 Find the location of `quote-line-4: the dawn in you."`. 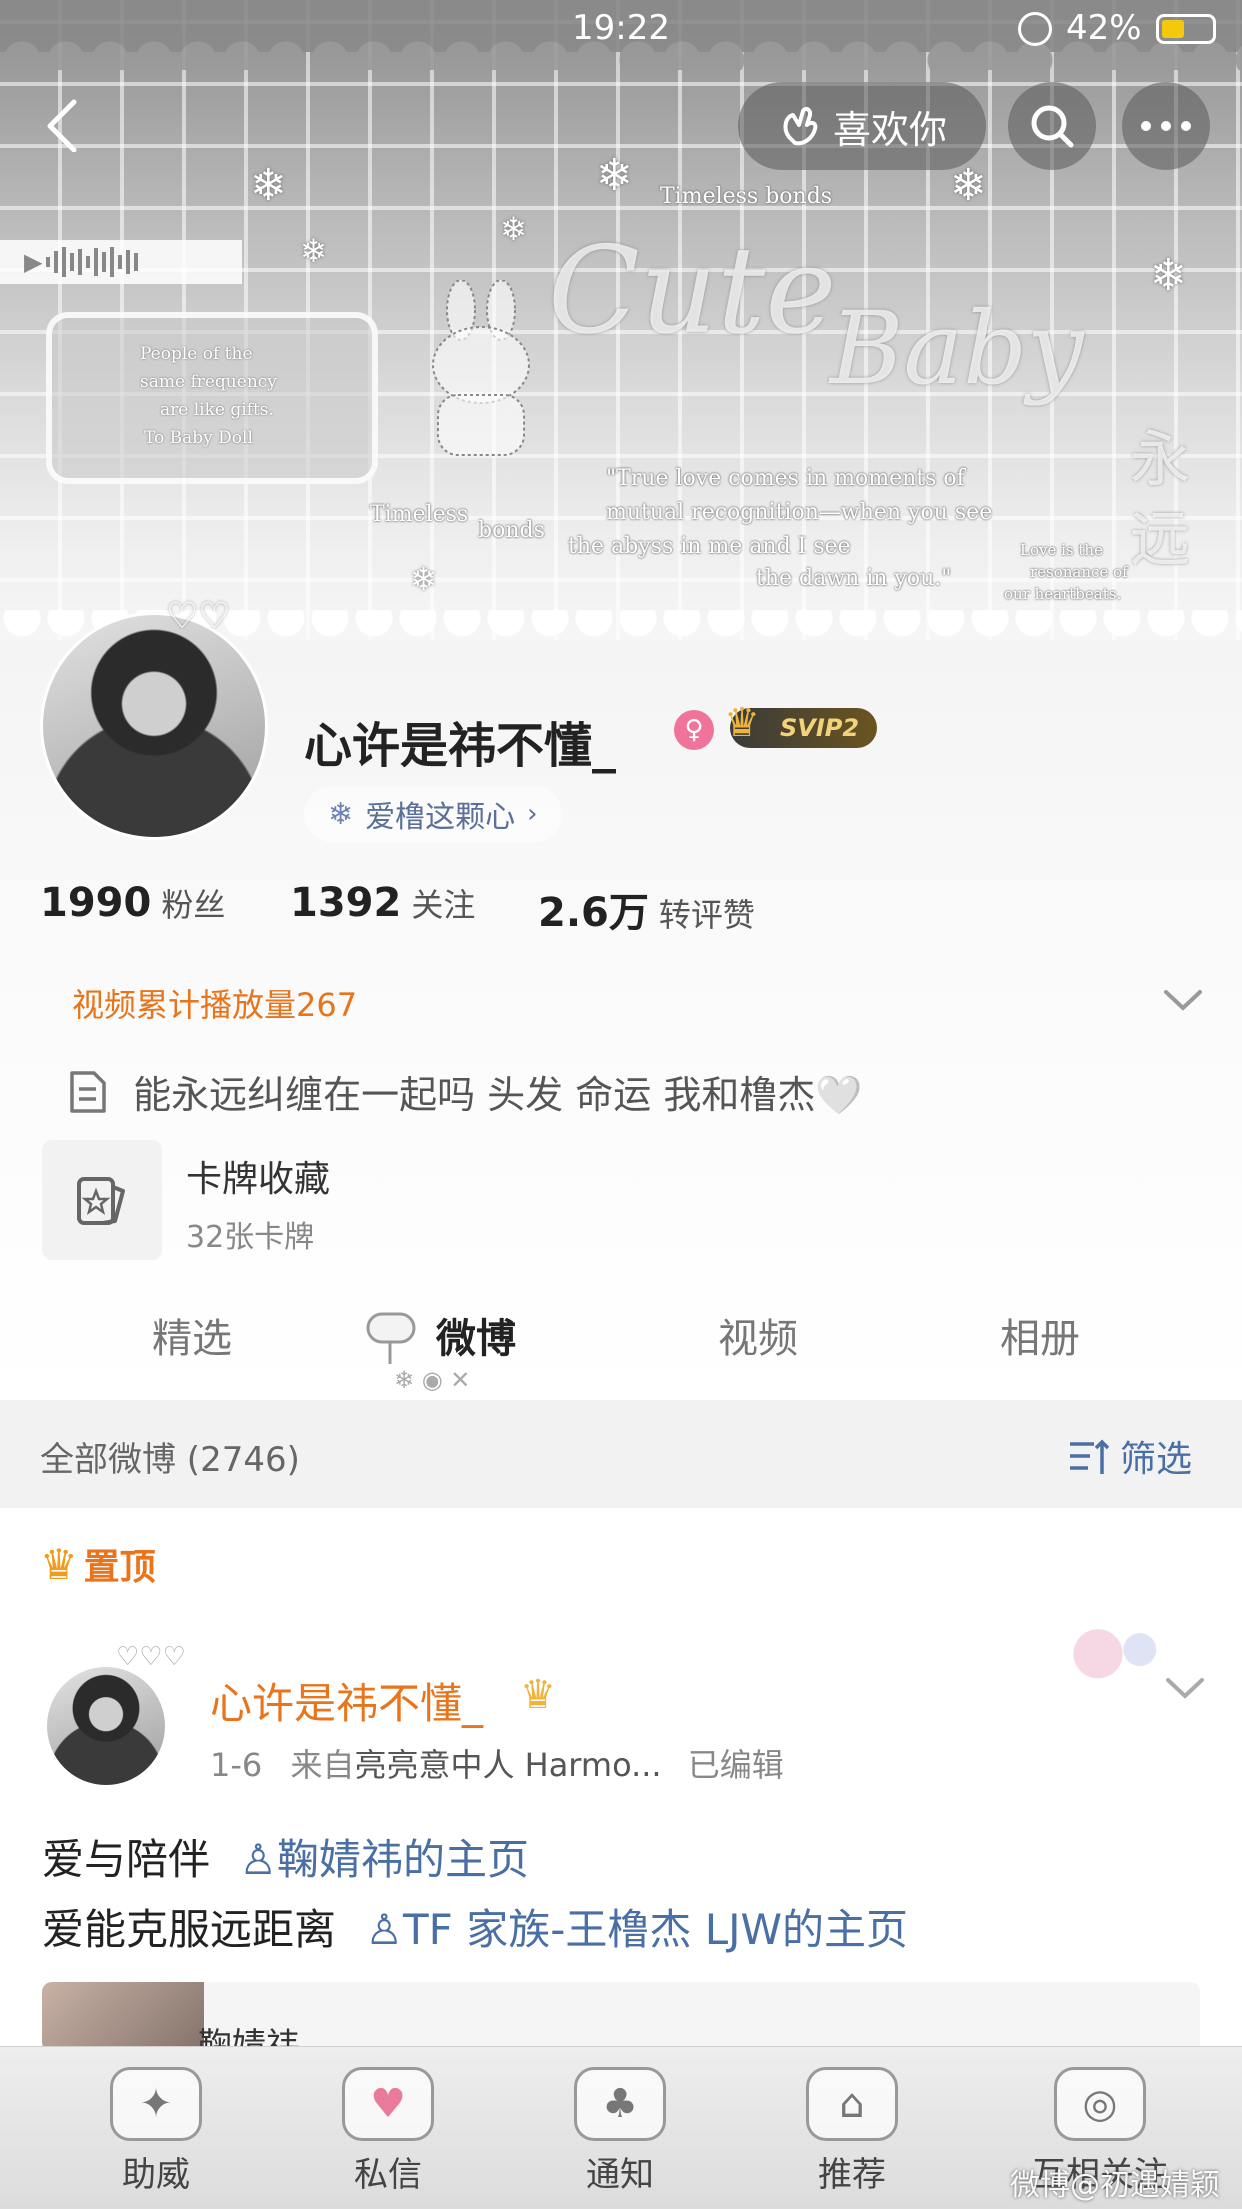

quote-line-4: the dawn in you." is located at coordinates (854, 578).